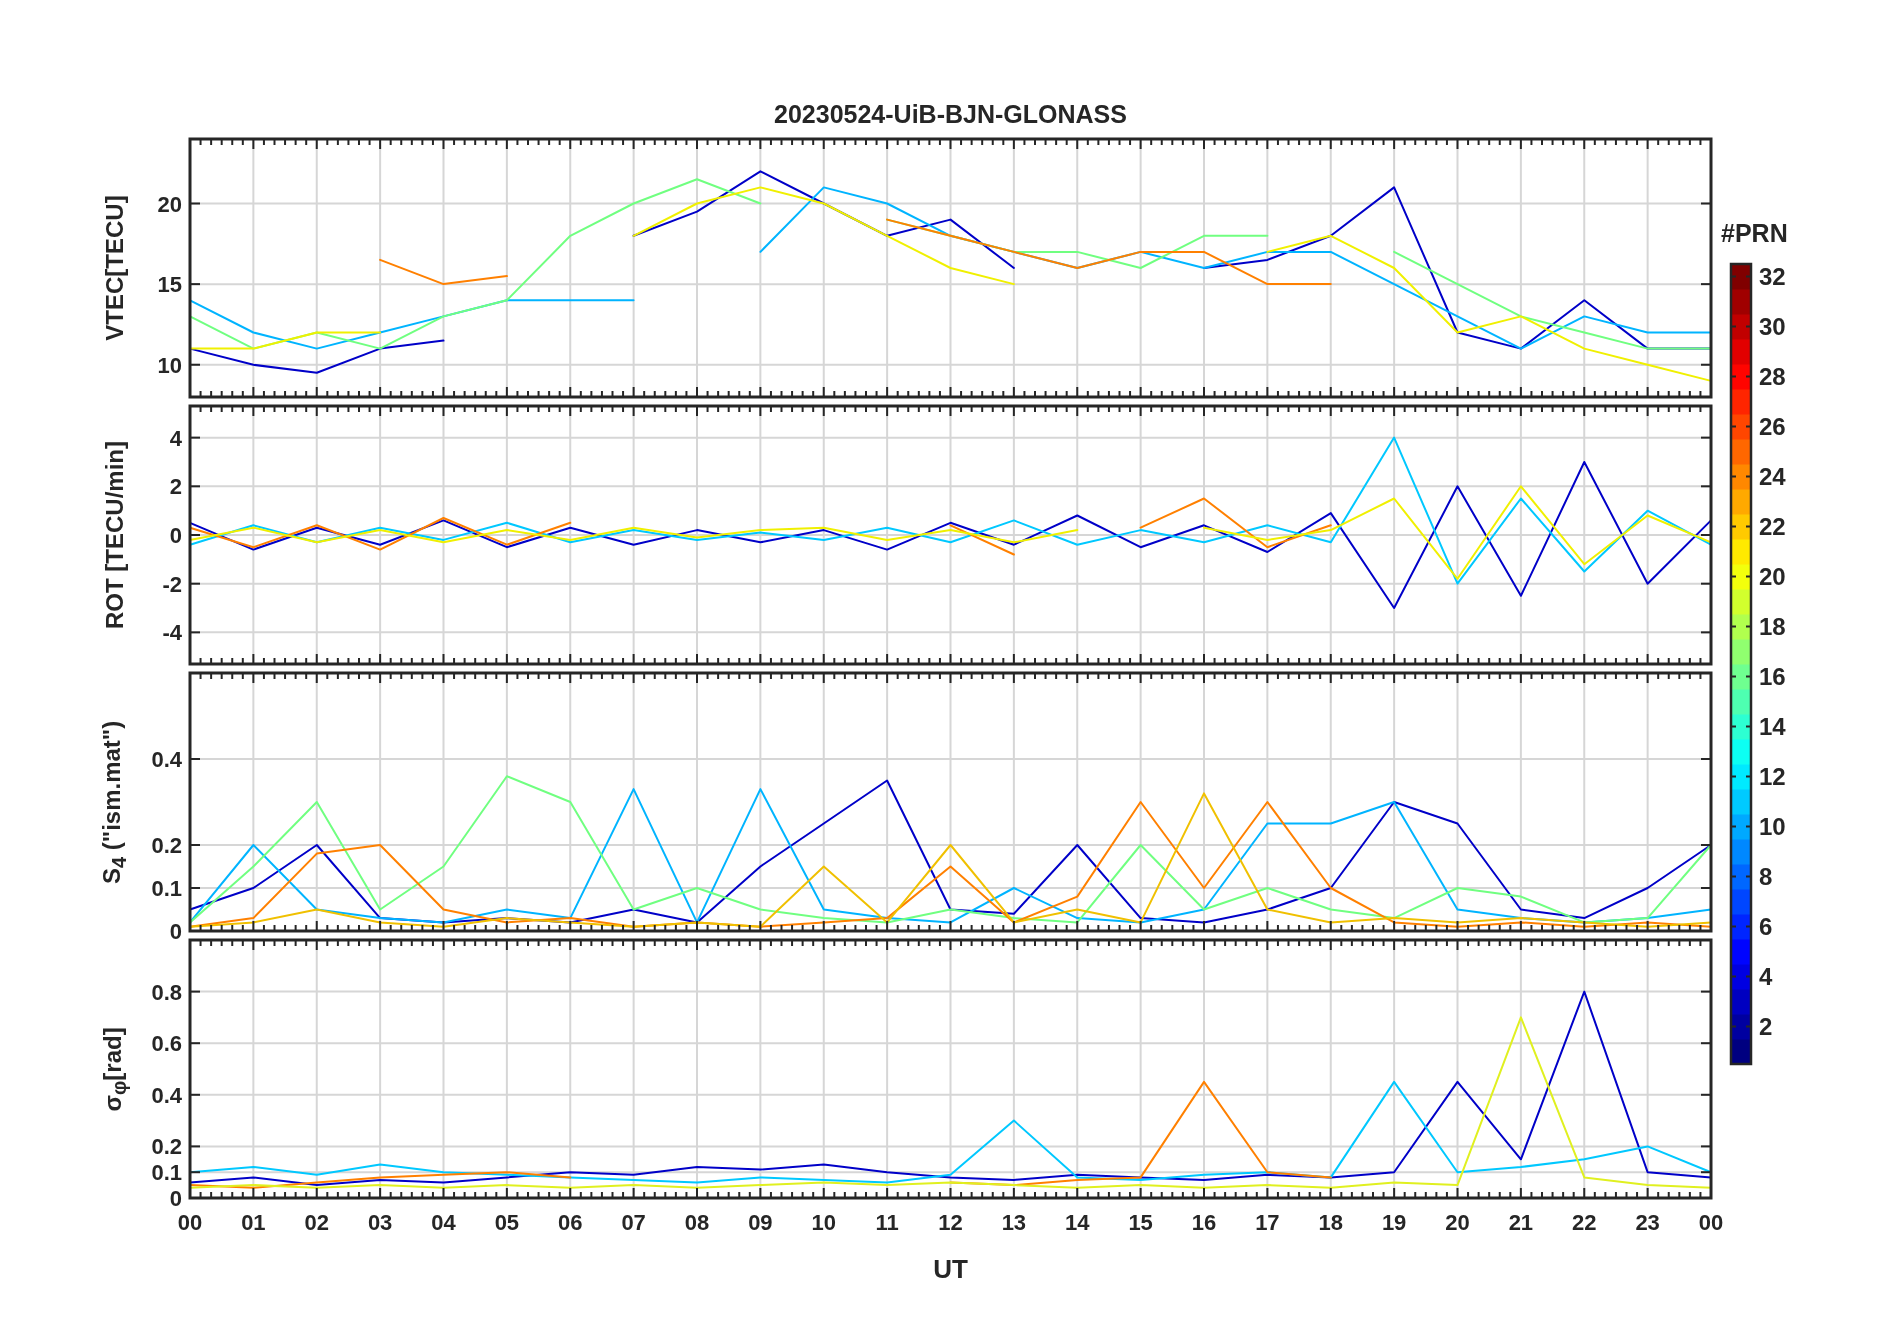  What do you see at coordinates (1772, 676) in the screenshot?
I see `colorbar-tick-label: 16` at bounding box center [1772, 676].